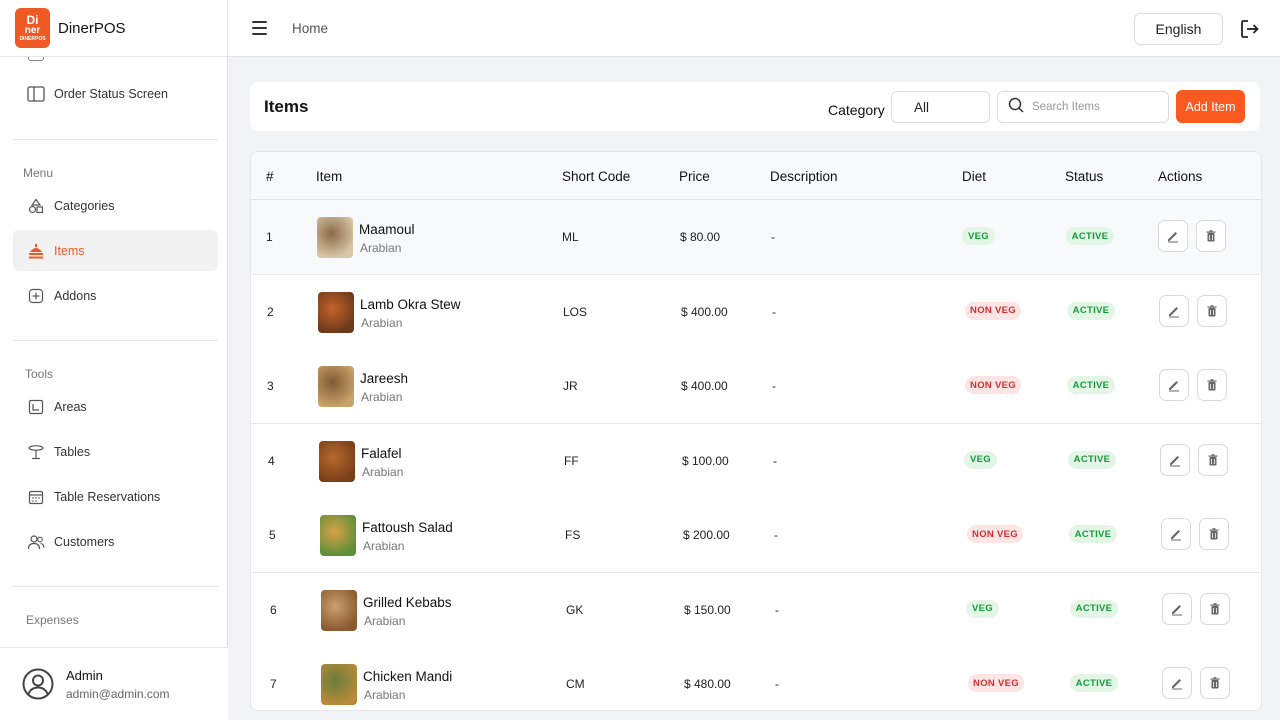 The height and width of the screenshot is (720, 1280). Describe the element at coordinates (272, 535) in the screenshot. I see `row-number: 5` at that location.